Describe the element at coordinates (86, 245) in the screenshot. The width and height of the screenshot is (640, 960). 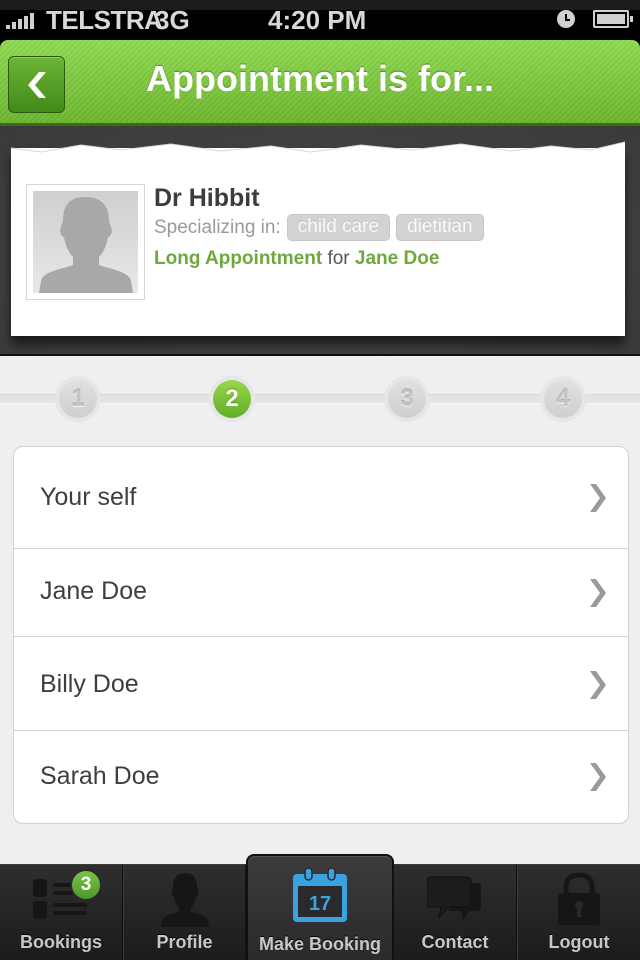
I see `person-placeholder-icon` at that location.